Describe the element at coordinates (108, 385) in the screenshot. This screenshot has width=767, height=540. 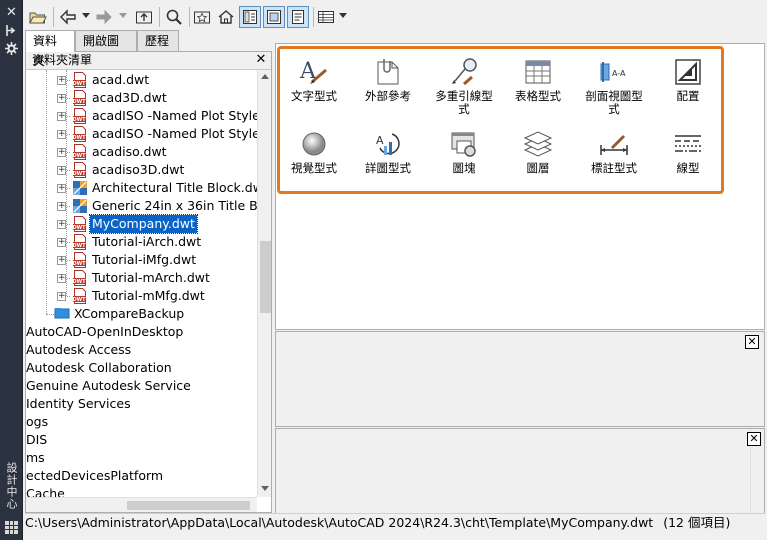
I see `tree-folder-label: Genuine Autodesk Service` at that location.